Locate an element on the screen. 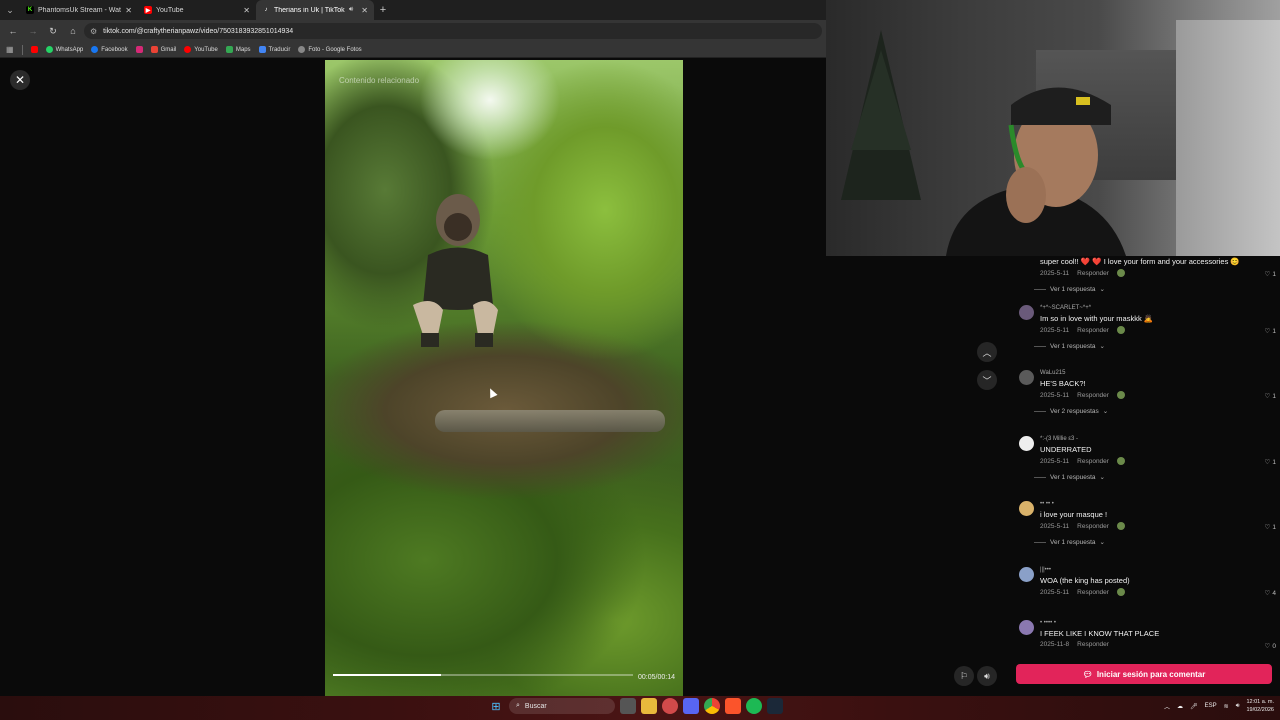  comment-username: |||••• is located at coordinates (1045, 570).